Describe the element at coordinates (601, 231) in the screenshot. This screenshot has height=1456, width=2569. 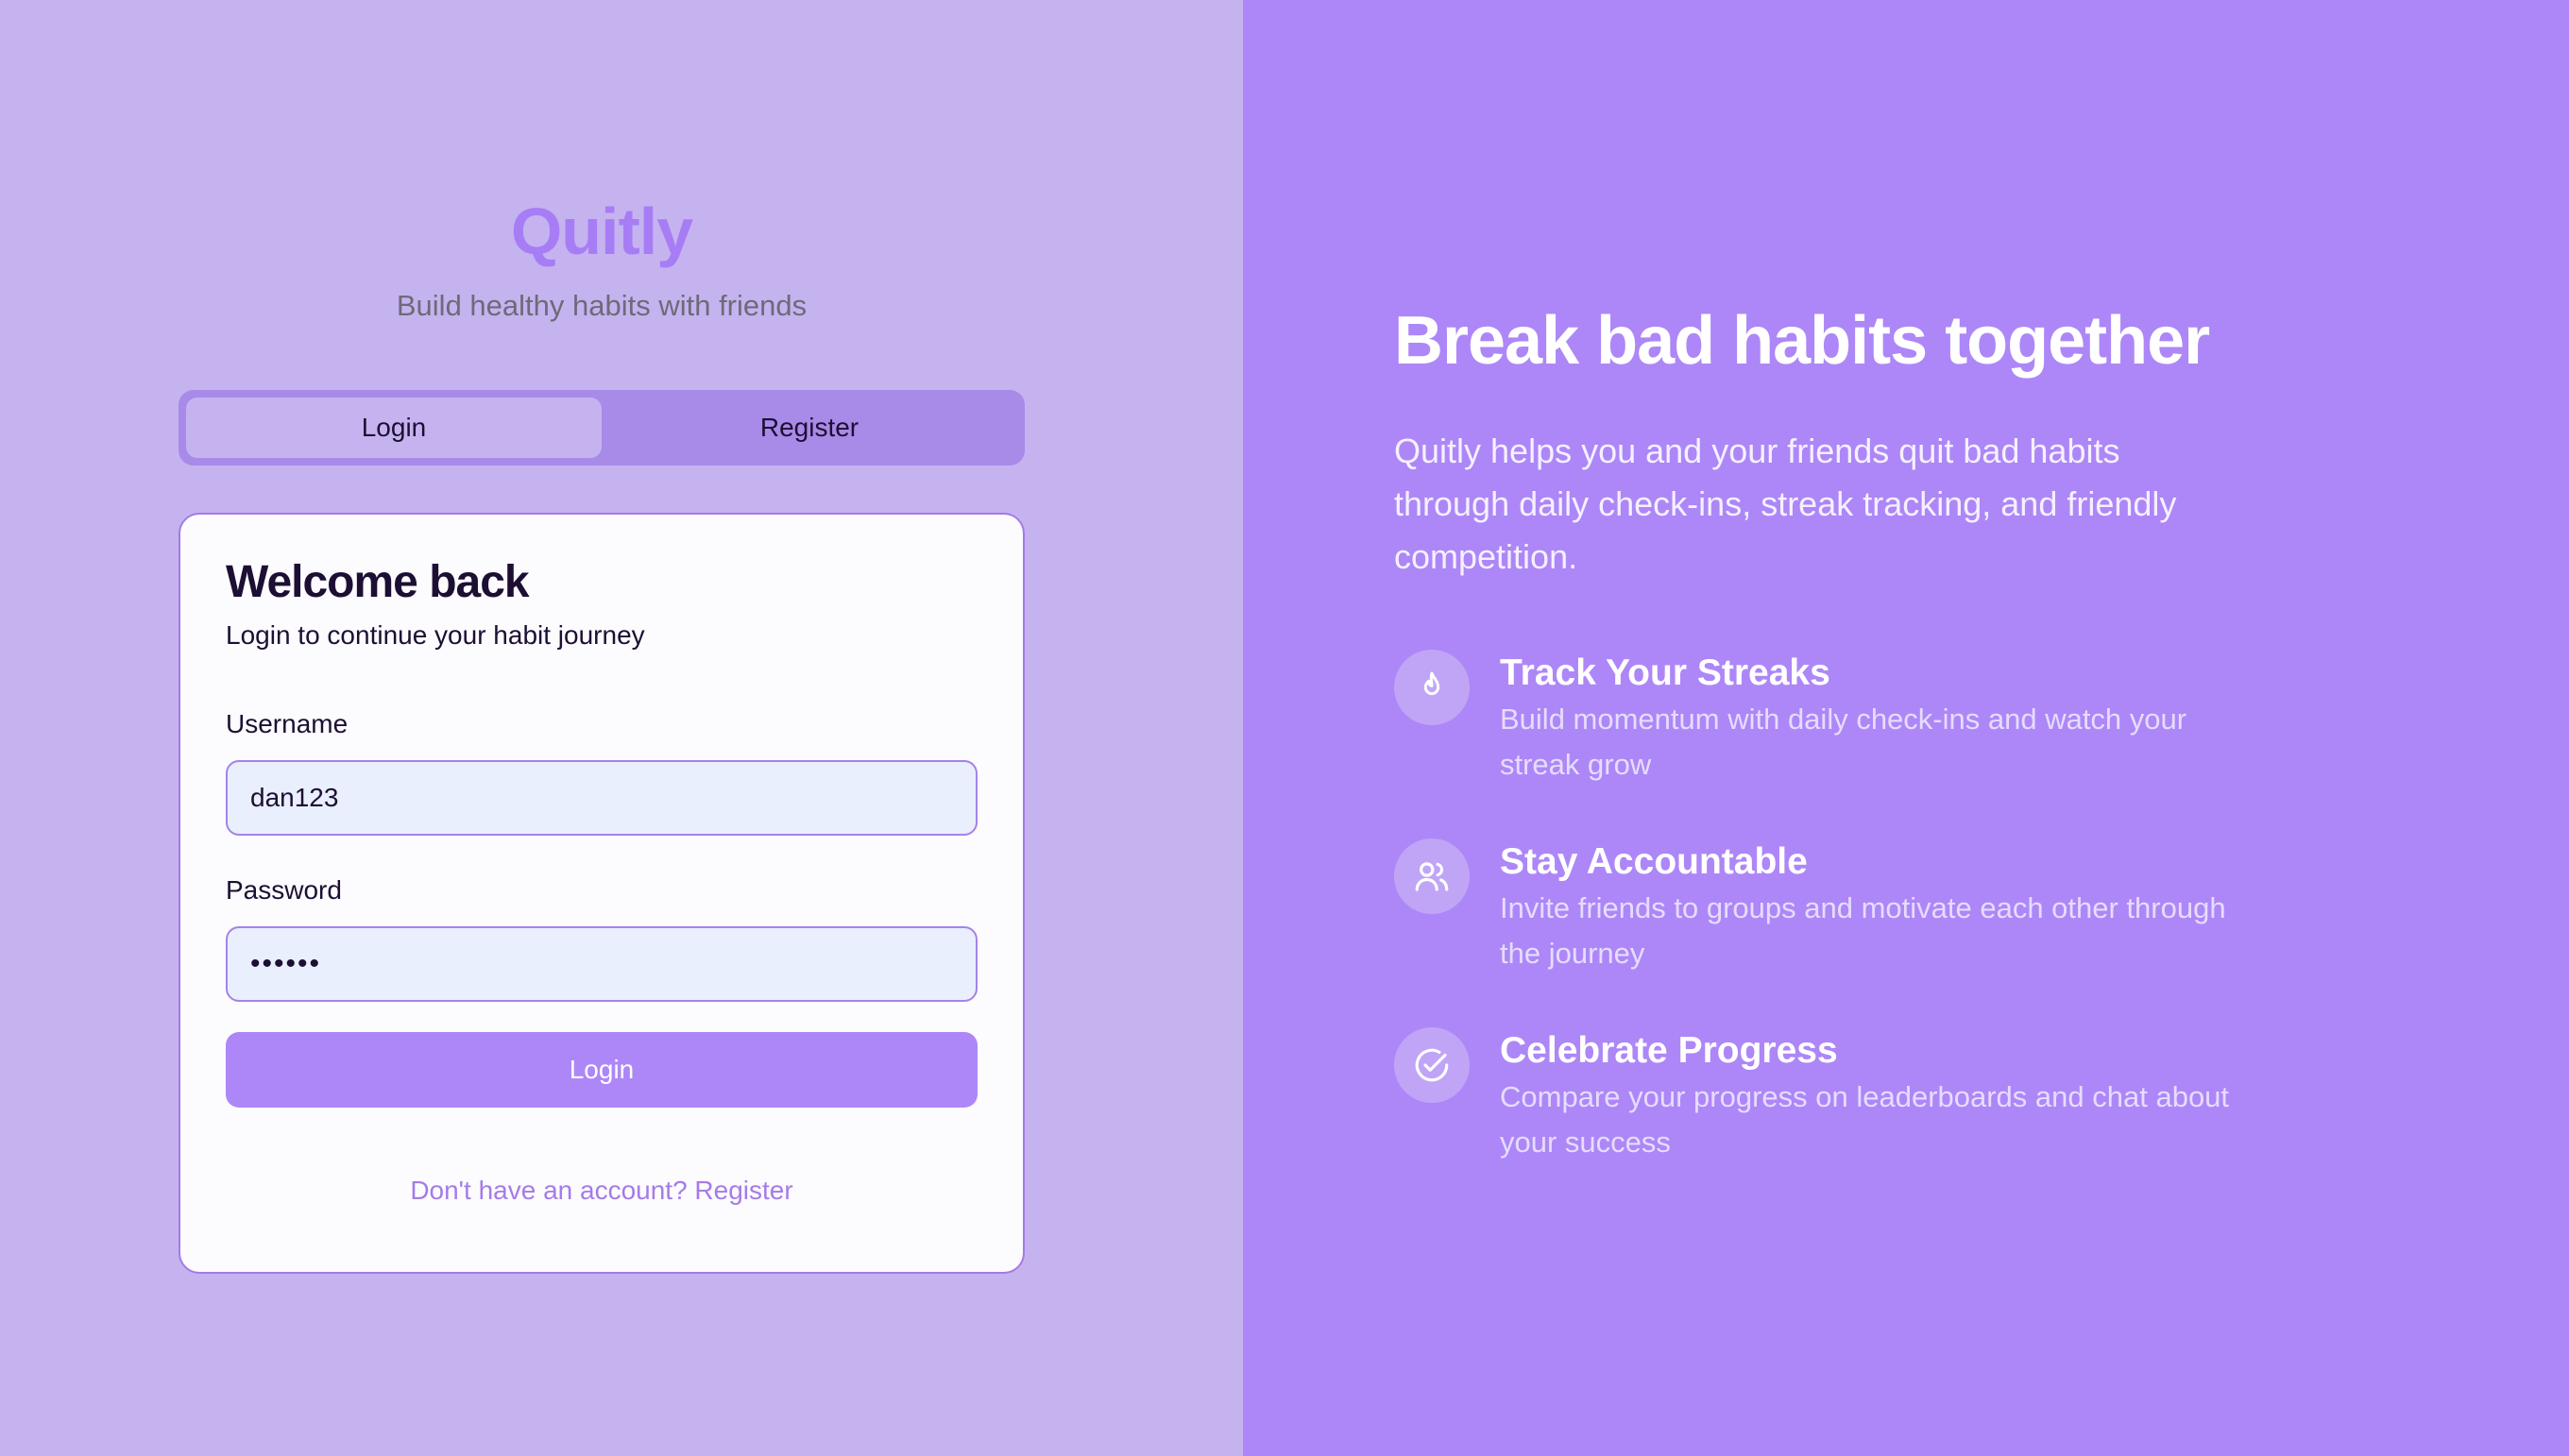
I see `brand-logo: Quitly` at that location.